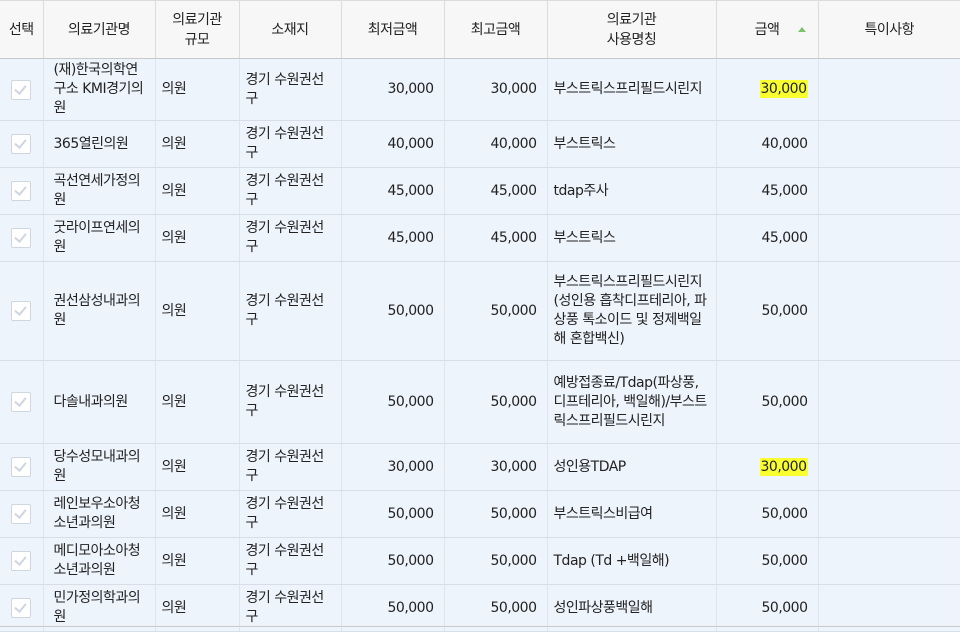 The width and height of the screenshot is (966, 632). I want to click on col-header-usage-name: 의료기관 사용명칭, so click(632, 29).